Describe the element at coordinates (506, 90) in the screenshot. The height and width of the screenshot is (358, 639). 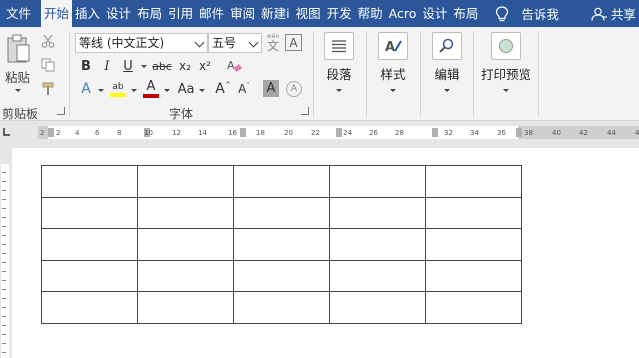
I see `print-preview-dropdown-arrow` at that location.